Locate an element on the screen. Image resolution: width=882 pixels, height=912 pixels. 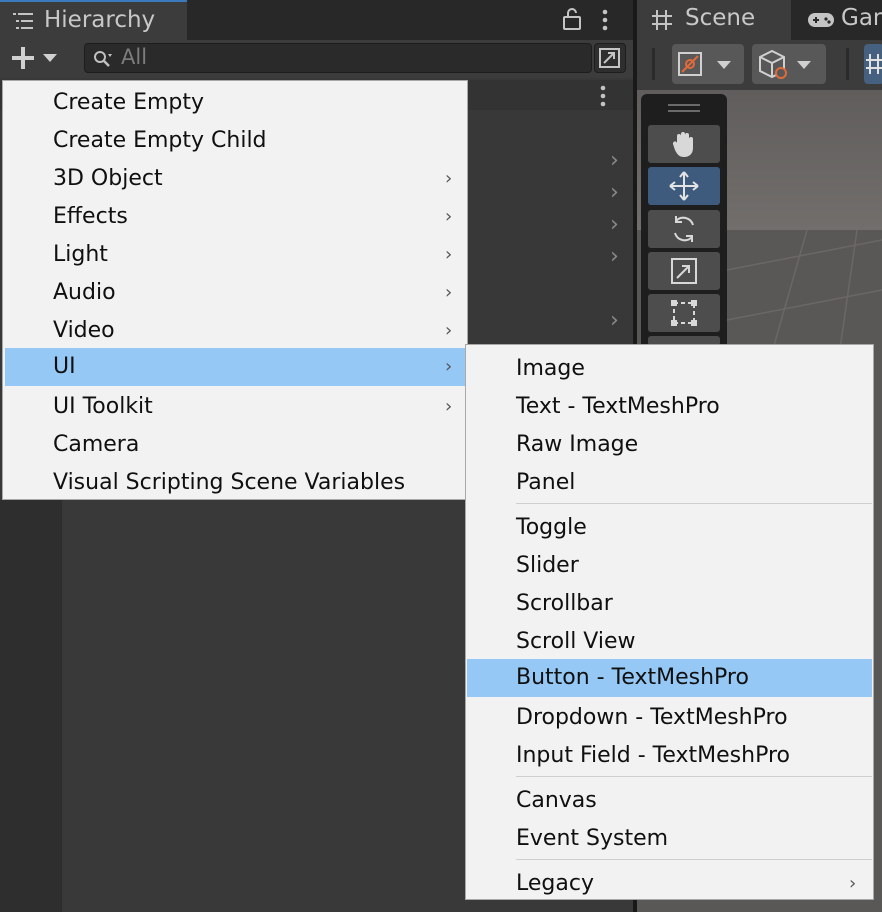
grid-toggle-button is located at coordinates (873, 64).